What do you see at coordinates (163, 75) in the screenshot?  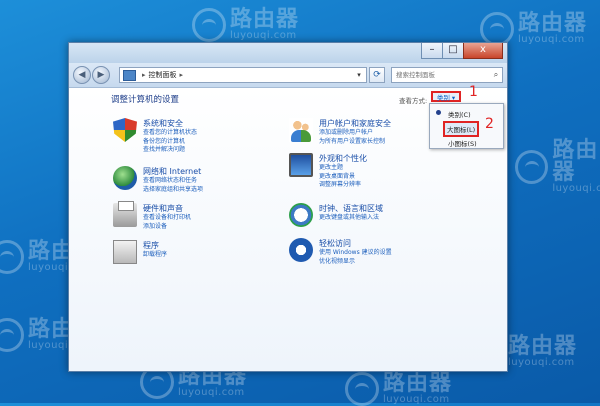 I see `breadcrumb-control-panel: 控制面板` at bounding box center [163, 75].